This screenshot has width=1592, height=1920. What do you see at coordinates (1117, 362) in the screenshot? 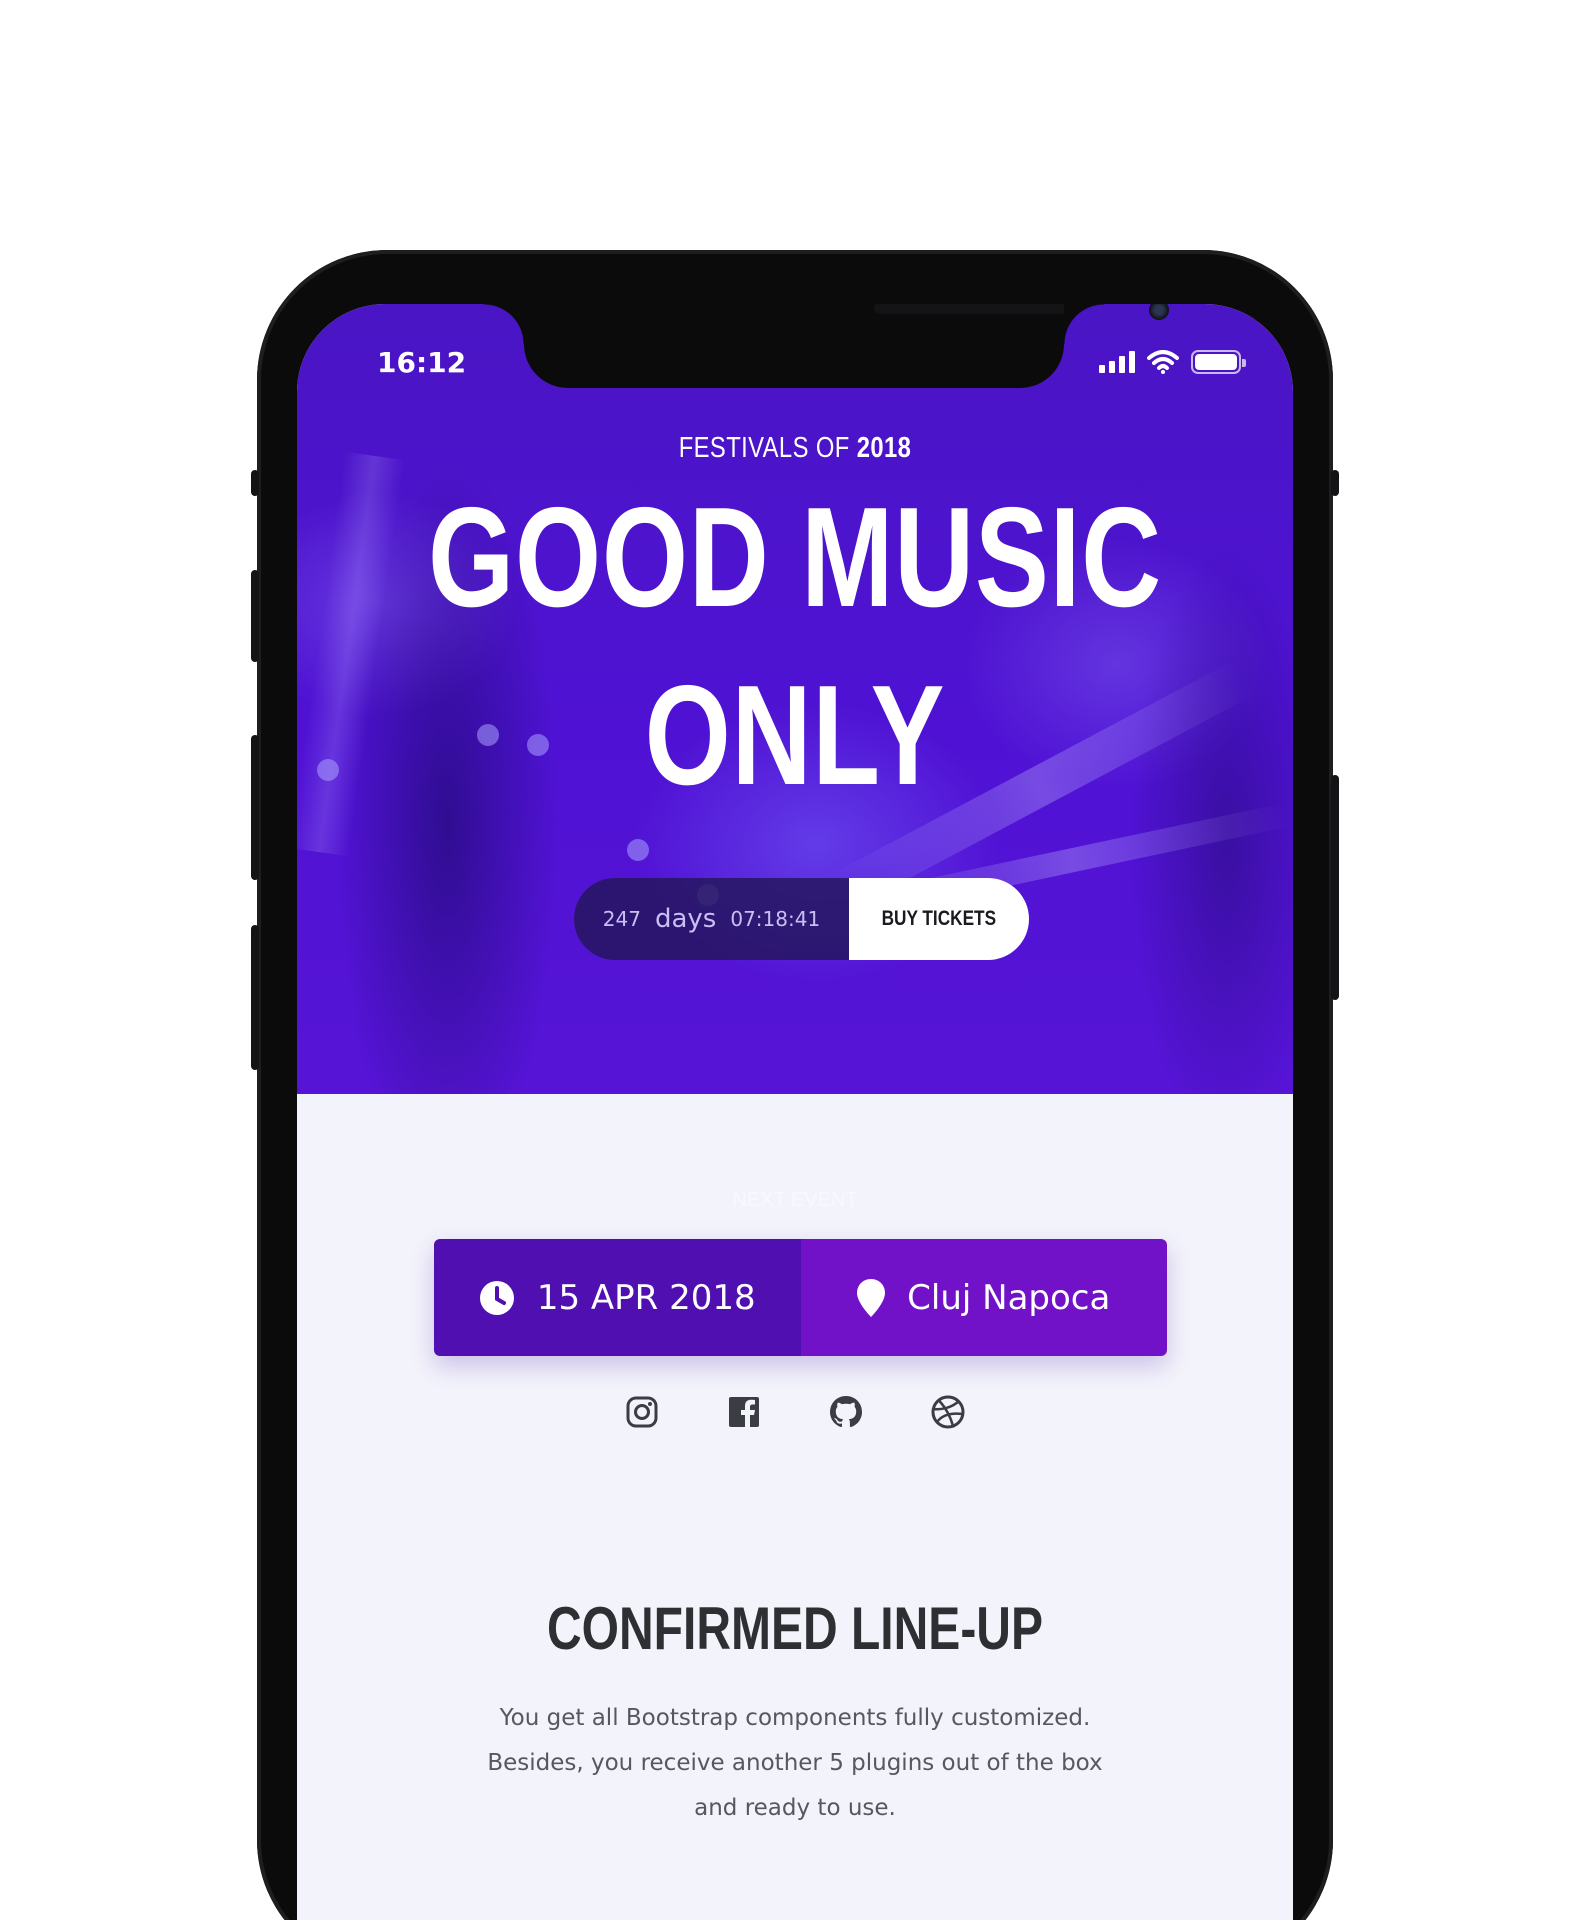
I see `signal-icon` at bounding box center [1117, 362].